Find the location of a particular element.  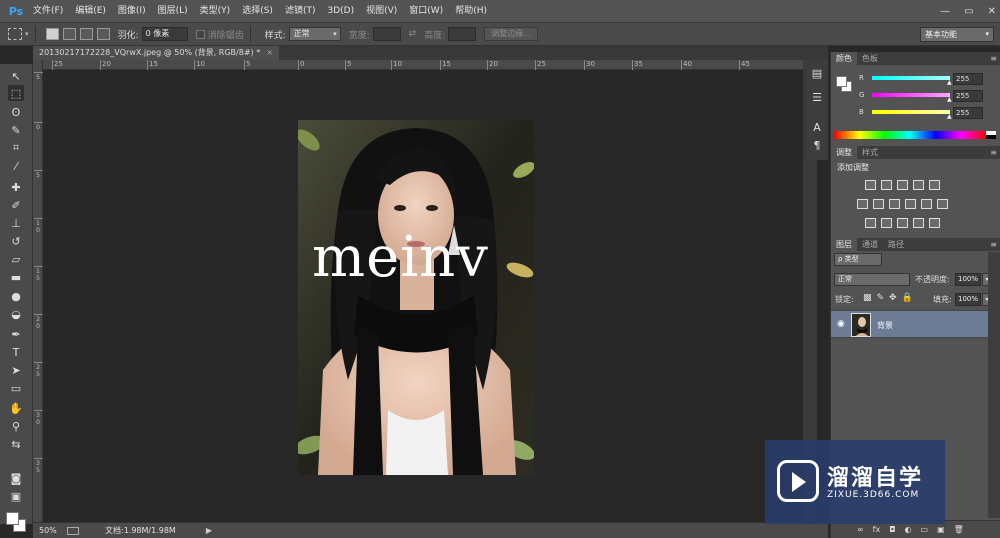

clone-stamp-tool-icon: ⊥ is located at coordinates (16, 223).